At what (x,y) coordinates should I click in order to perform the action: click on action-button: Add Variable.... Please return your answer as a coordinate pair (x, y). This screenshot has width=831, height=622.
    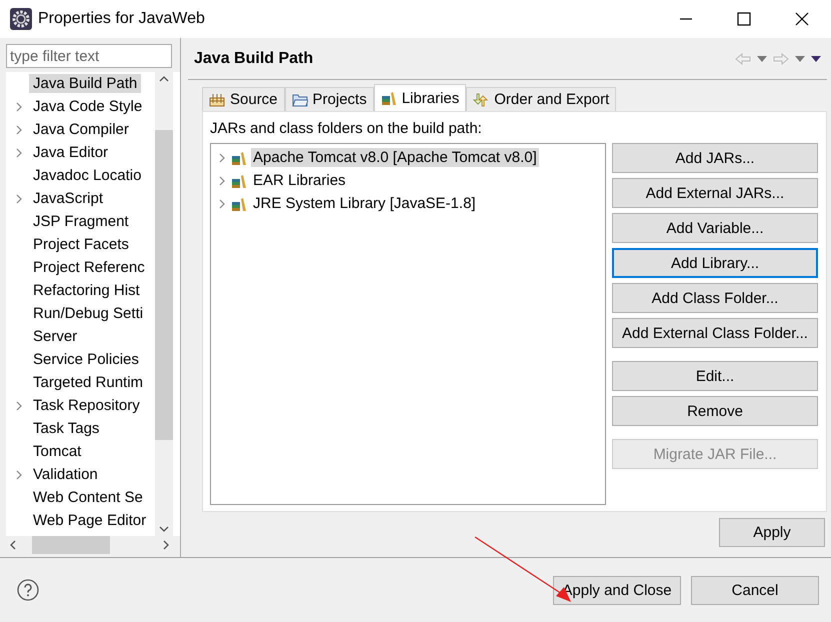
    Looking at the image, I should click on (715, 228).